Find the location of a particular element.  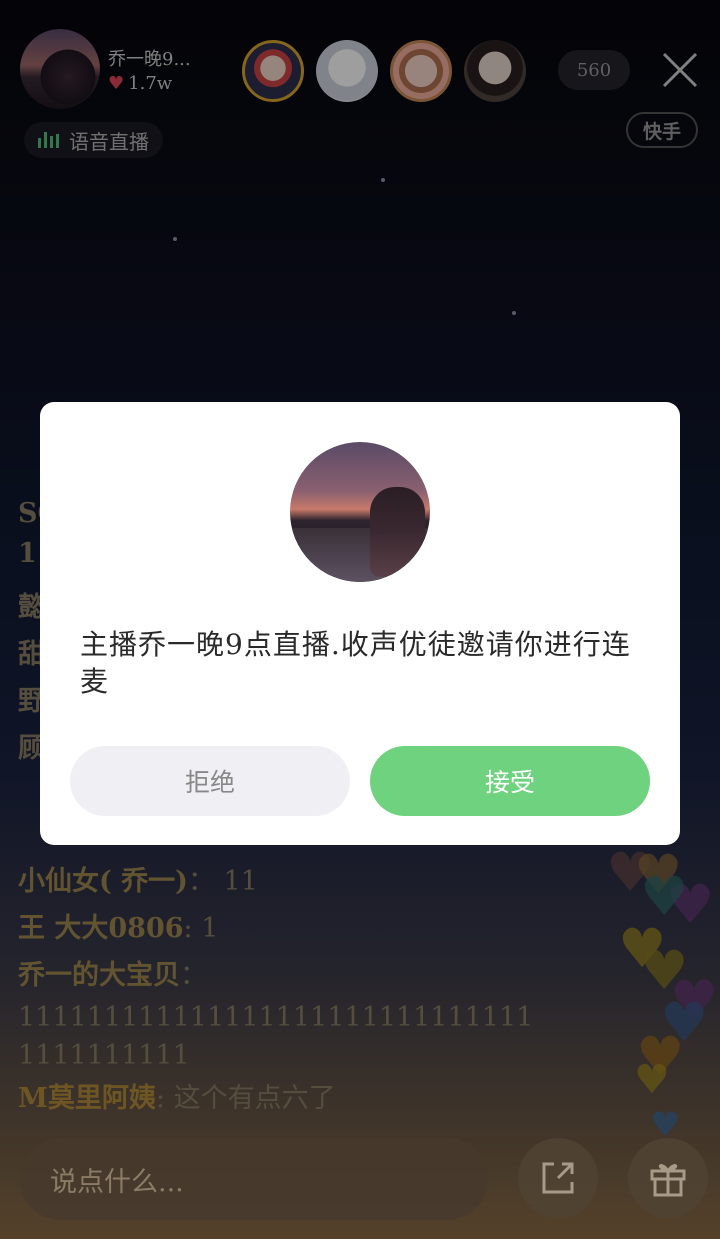

invite-message: 主播乔一晚9点直播.收声优徒邀请你进行连麦 is located at coordinates (355, 663).